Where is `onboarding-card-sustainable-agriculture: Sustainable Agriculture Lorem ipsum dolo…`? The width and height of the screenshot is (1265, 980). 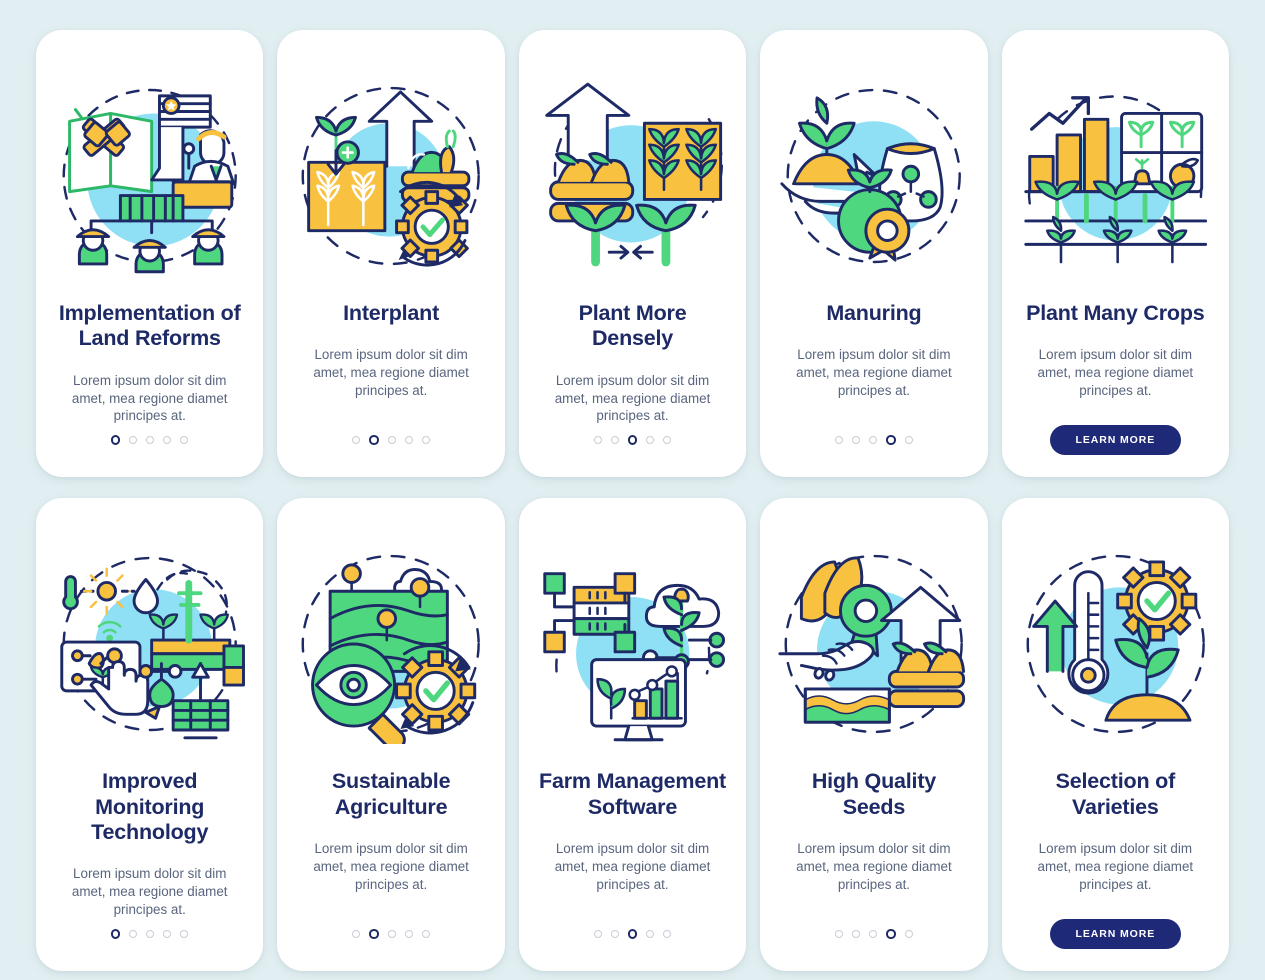 onboarding-card-sustainable-agriculture: Sustainable Agriculture Lorem ipsum dolo… is located at coordinates (391, 734).